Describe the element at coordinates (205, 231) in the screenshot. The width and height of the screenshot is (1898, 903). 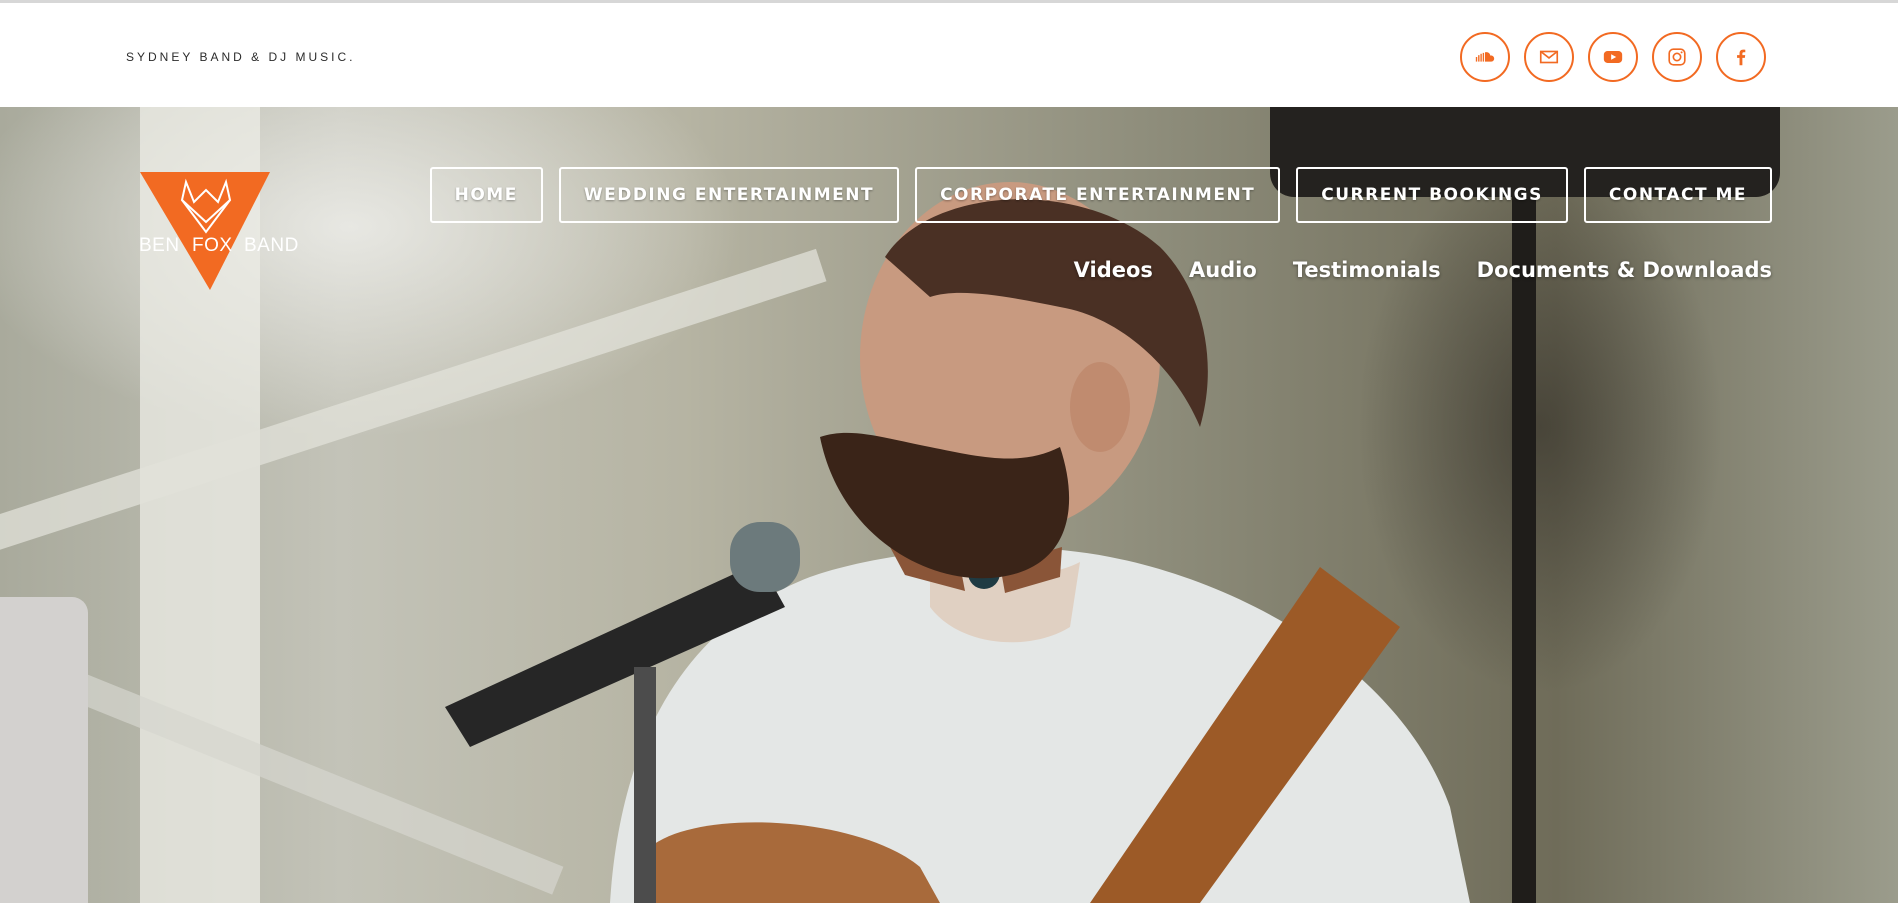
I see `logo-fox-triangle` at that location.